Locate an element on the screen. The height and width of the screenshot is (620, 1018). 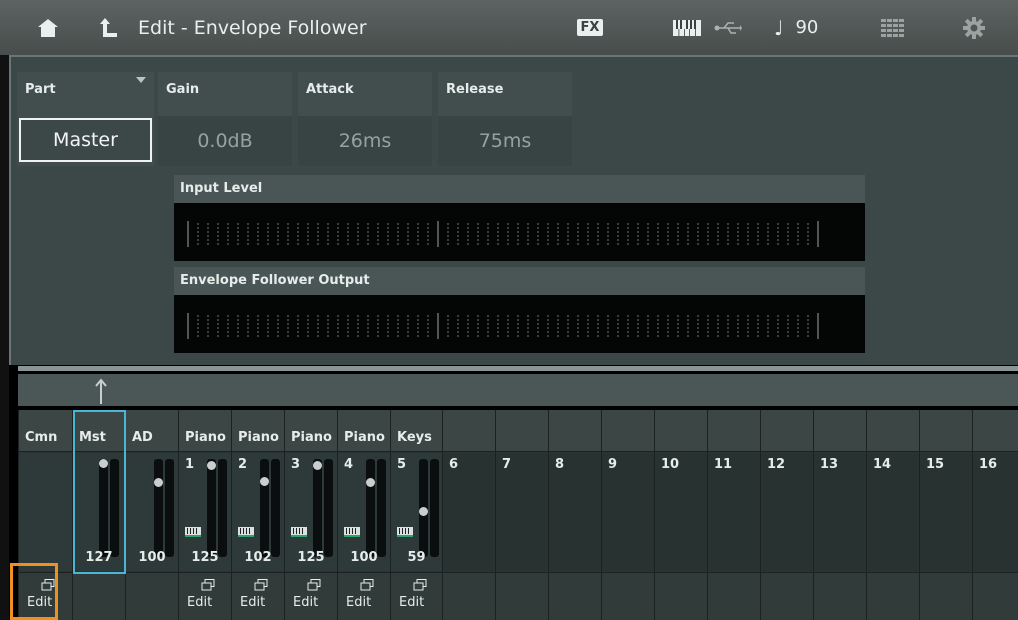
fx-indicator: FX is located at coordinates (590, 27).